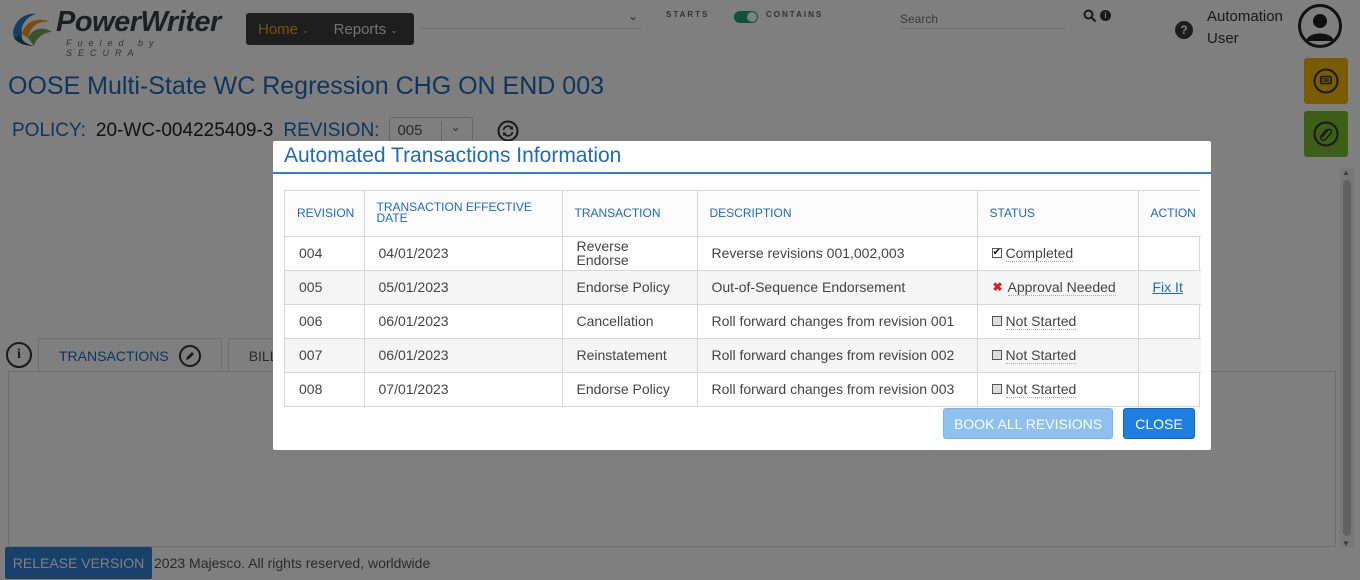 The width and height of the screenshot is (1360, 580). What do you see at coordinates (325, 214) in the screenshot?
I see `column-header-revision: REVISION` at bounding box center [325, 214].